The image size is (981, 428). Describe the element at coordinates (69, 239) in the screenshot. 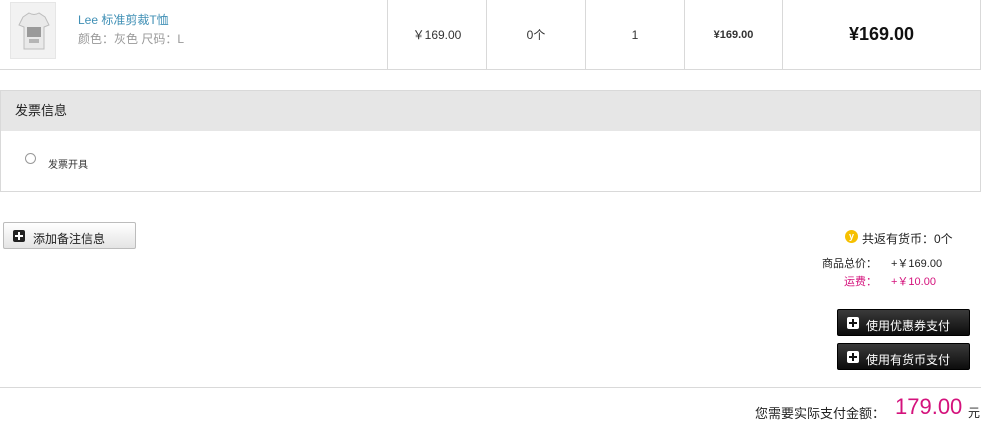

I see `add-note-label: 添加备注信息` at that location.